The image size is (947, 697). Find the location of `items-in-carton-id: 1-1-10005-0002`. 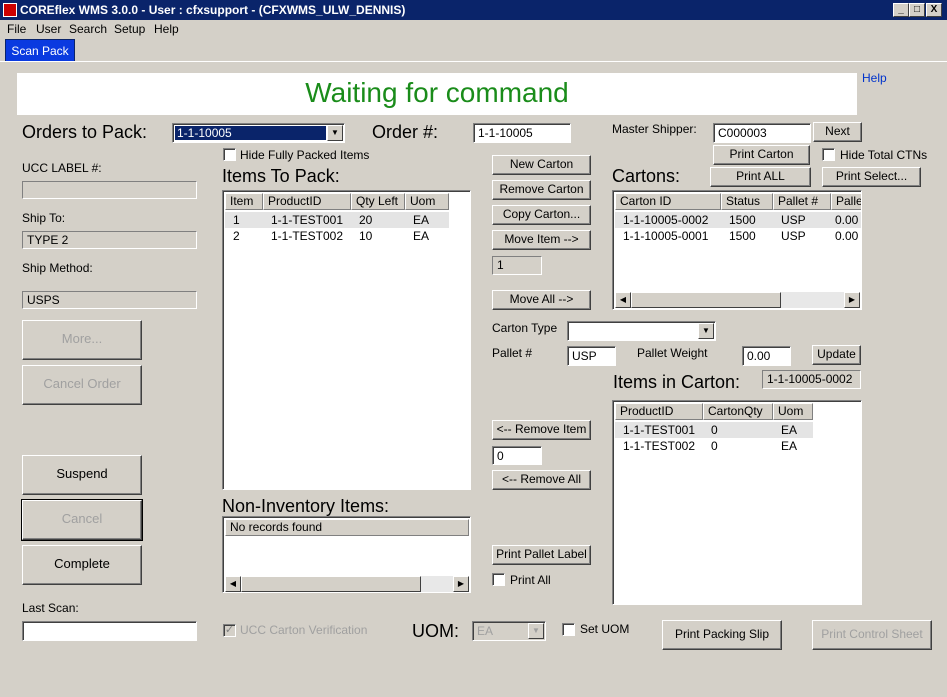

items-in-carton-id: 1-1-10005-0002 is located at coordinates (811, 379).